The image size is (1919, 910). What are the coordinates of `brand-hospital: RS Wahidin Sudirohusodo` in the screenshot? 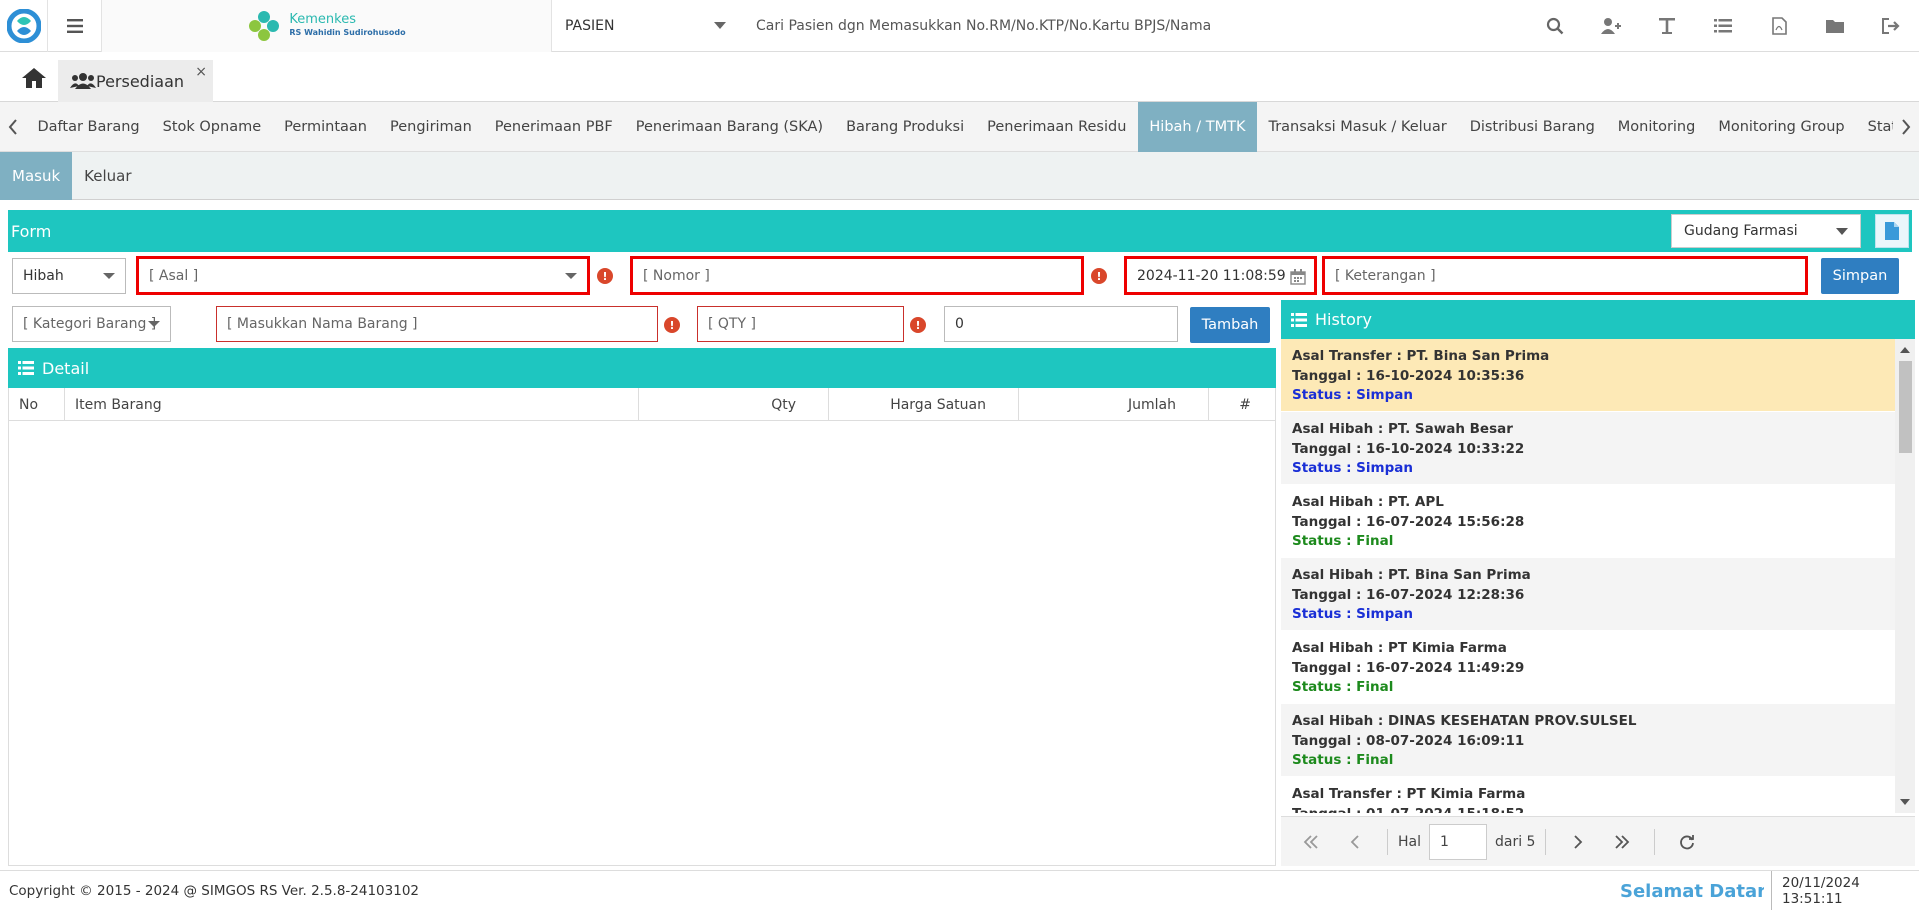 It's located at (347, 32).